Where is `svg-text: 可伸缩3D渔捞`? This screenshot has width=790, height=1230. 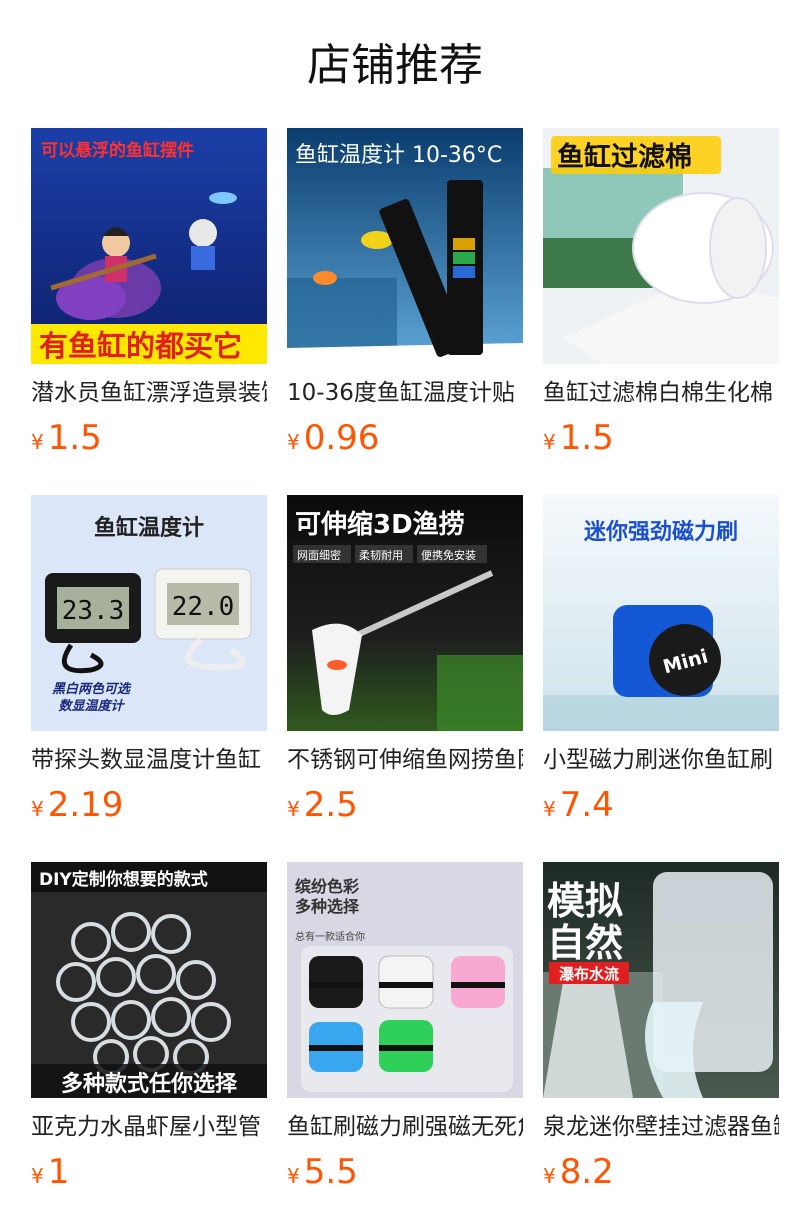 svg-text: 可伸缩3D渔捞 is located at coordinates (380, 524).